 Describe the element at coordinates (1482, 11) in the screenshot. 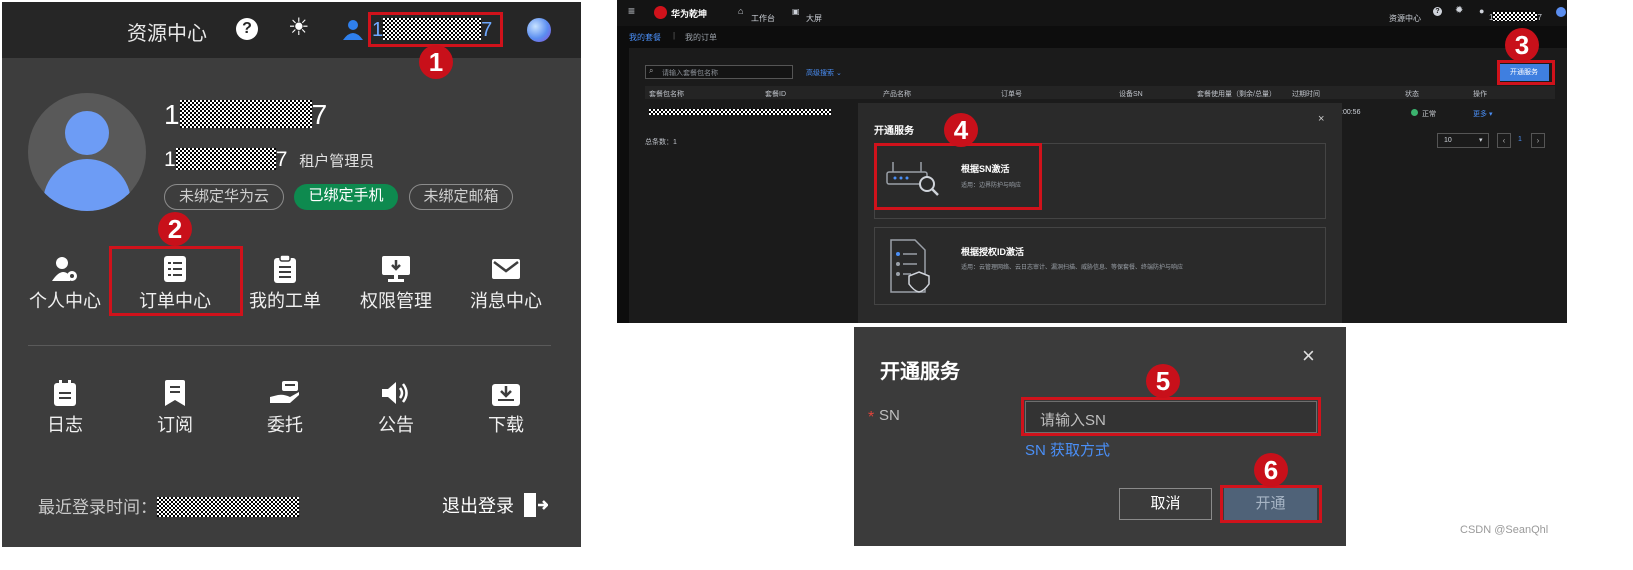

I see `nav-user-icon: ●` at that location.